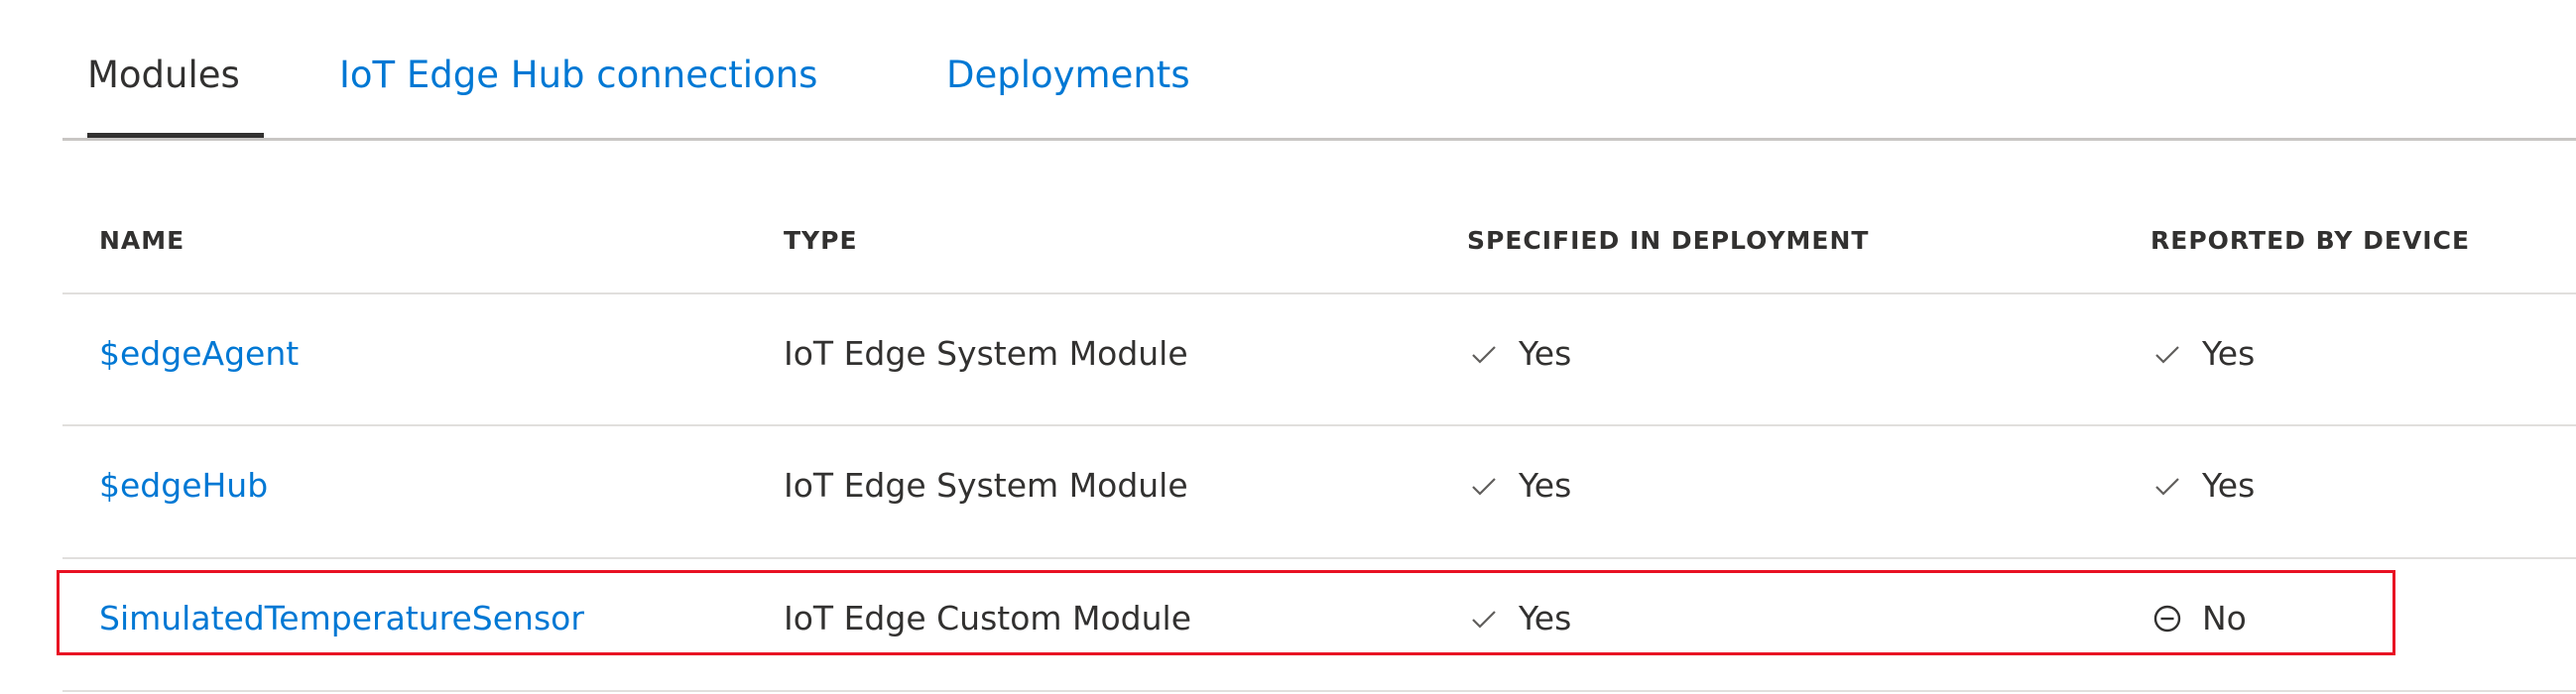  I want to click on reported-by-device-status: No, so click(2198, 618).